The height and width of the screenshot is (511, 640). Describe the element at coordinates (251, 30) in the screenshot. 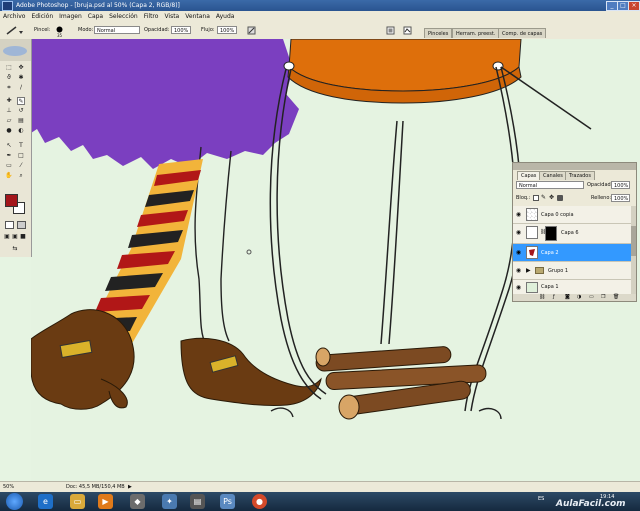

I see `airbrush-icon` at that location.